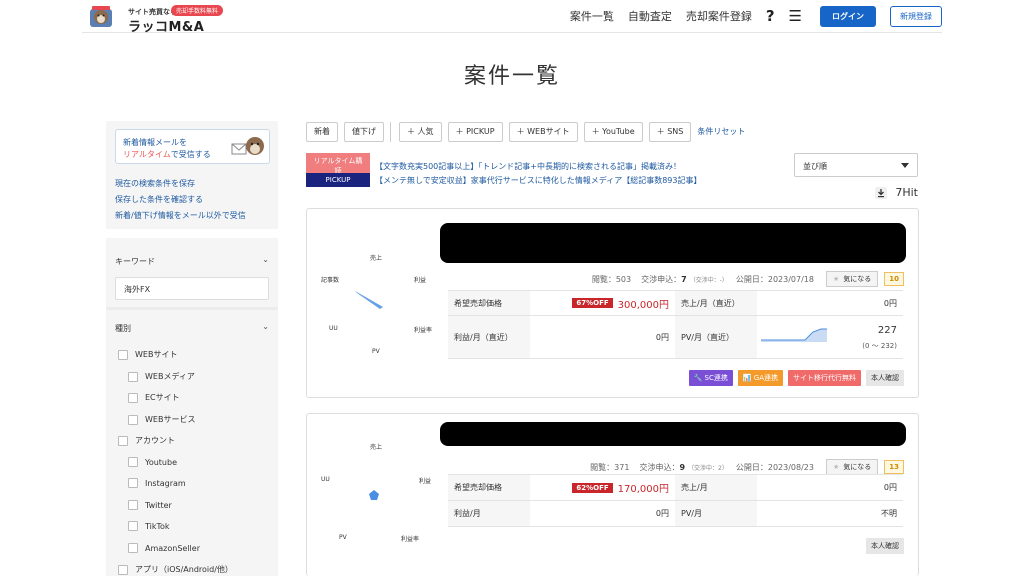 The width and height of the screenshot is (1024, 576). What do you see at coordinates (146, 440) in the screenshot?
I see `type-checkbox-account: アカウント` at bounding box center [146, 440].